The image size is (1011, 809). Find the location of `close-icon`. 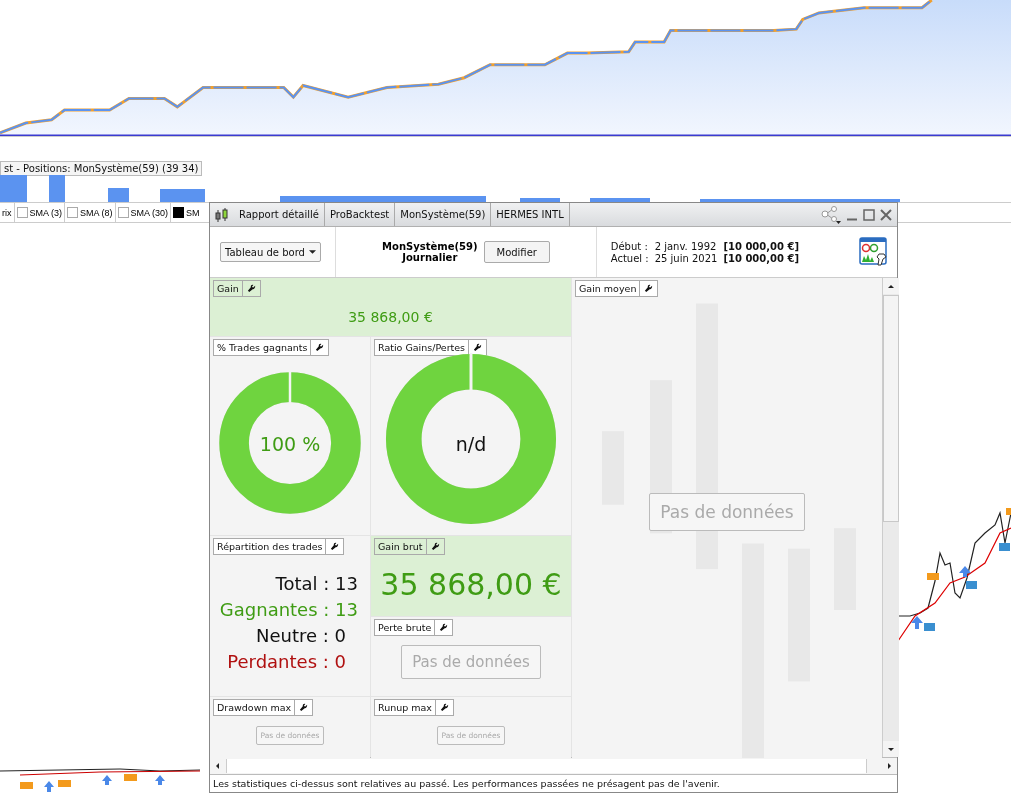

close-icon is located at coordinates (886, 214).